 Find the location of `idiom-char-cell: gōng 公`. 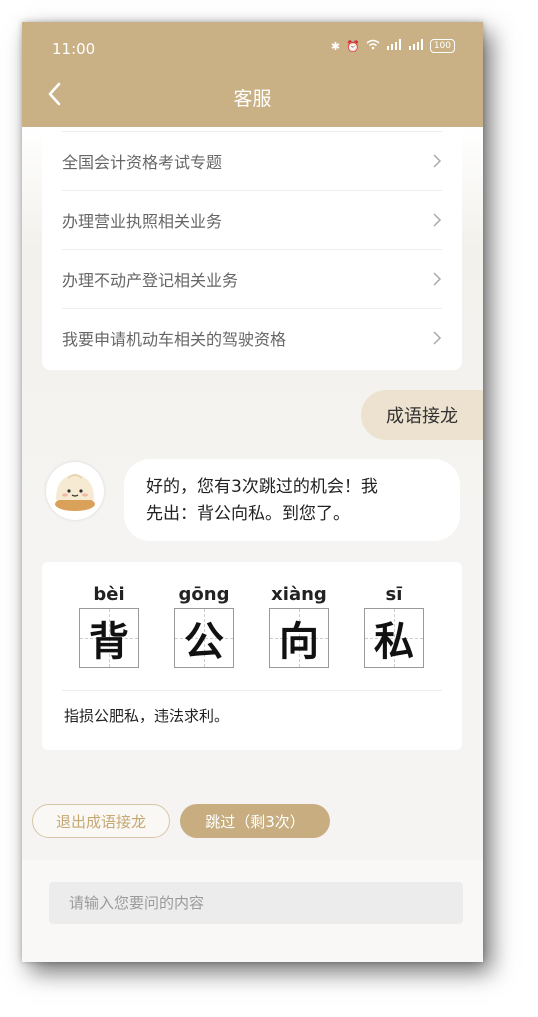

idiom-char-cell: gōng 公 is located at coordinates (204, 625).